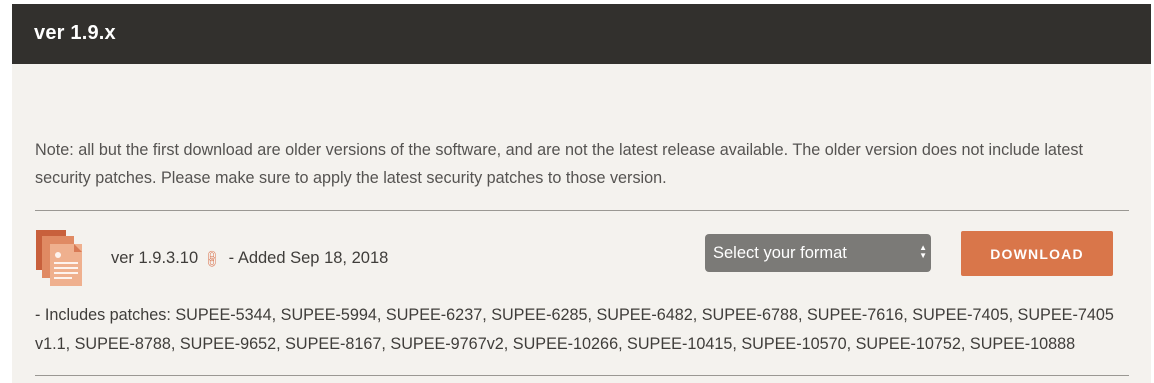 This screenshot has width=1154, height=383. Describe the element at coordinates (1037, 253) in the screenshot. I see `download-button: DOWNLOAD` at that location.